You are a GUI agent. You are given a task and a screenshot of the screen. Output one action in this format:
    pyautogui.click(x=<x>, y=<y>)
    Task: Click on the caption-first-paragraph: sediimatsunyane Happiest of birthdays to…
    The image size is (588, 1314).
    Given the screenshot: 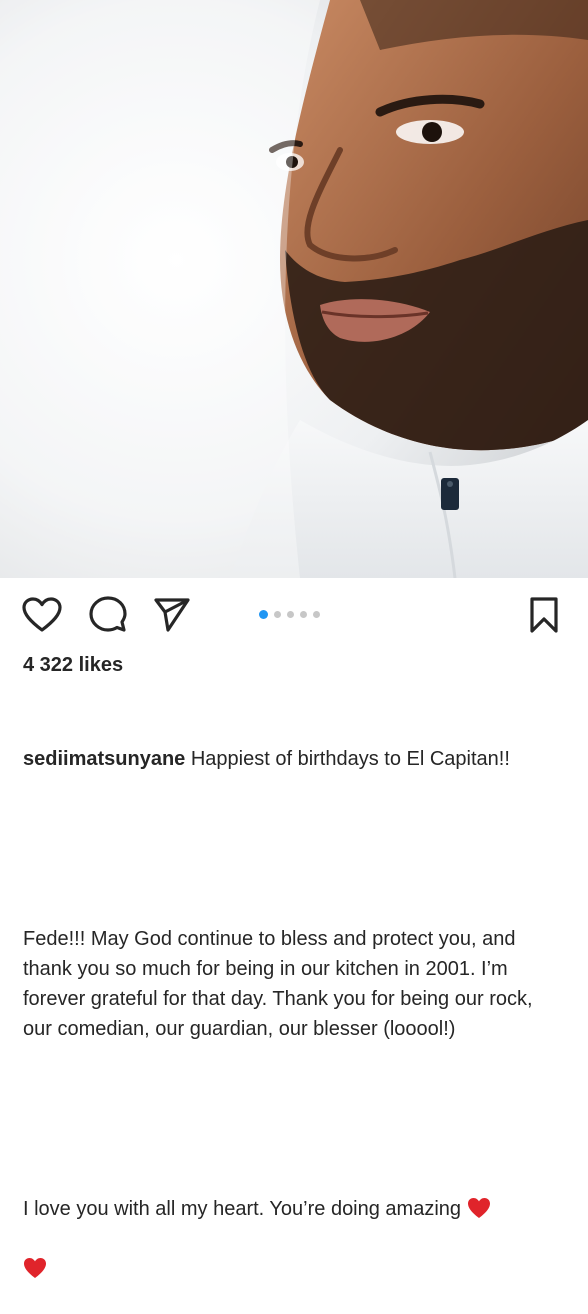 What is the action you would take?
    pyautogui.click(x=293, y=759)
    